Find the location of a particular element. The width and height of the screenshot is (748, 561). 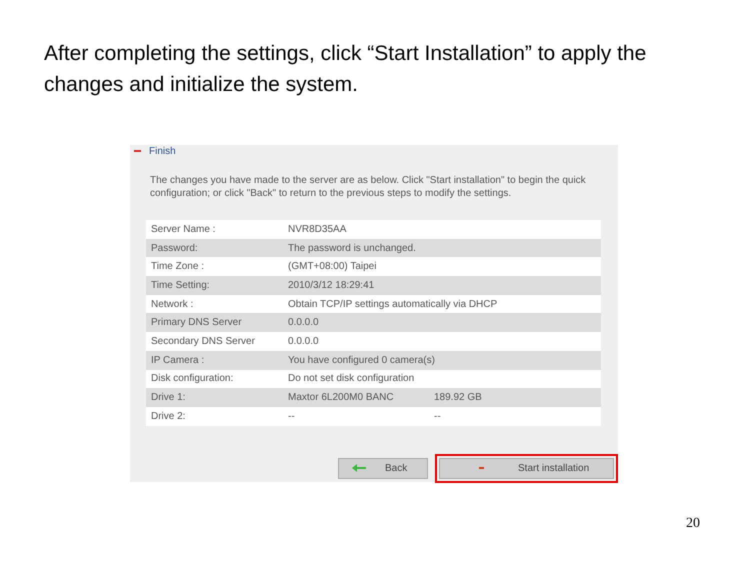

field-value: Maxtor 6L200M0 BANC is located at coordinates (341, 398).